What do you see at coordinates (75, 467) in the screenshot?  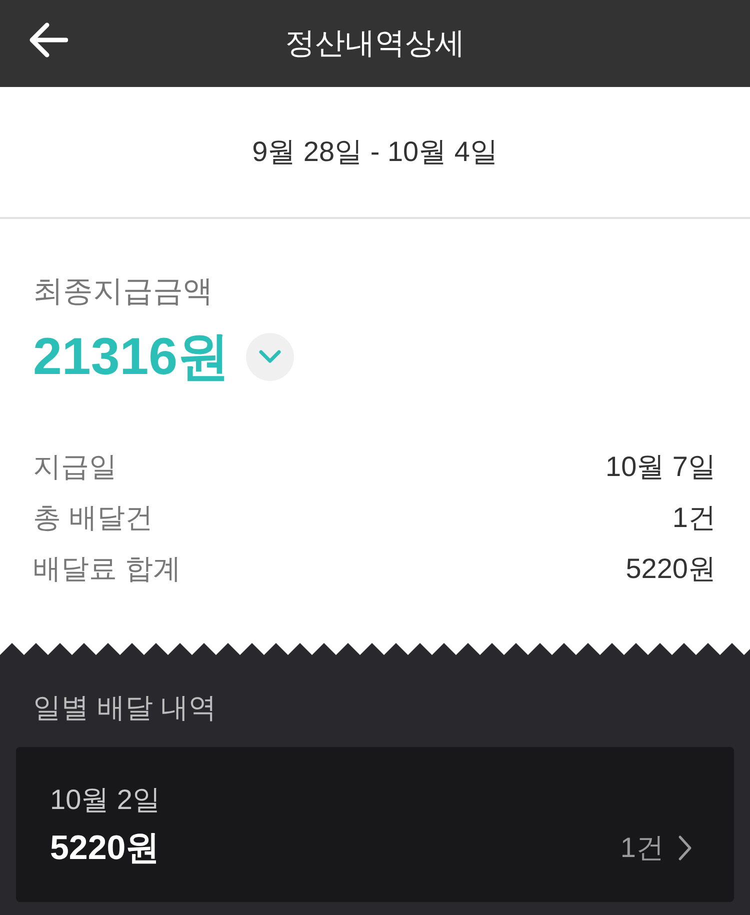 I see `detail-label: 지급일` at bounding box center [75, 467].